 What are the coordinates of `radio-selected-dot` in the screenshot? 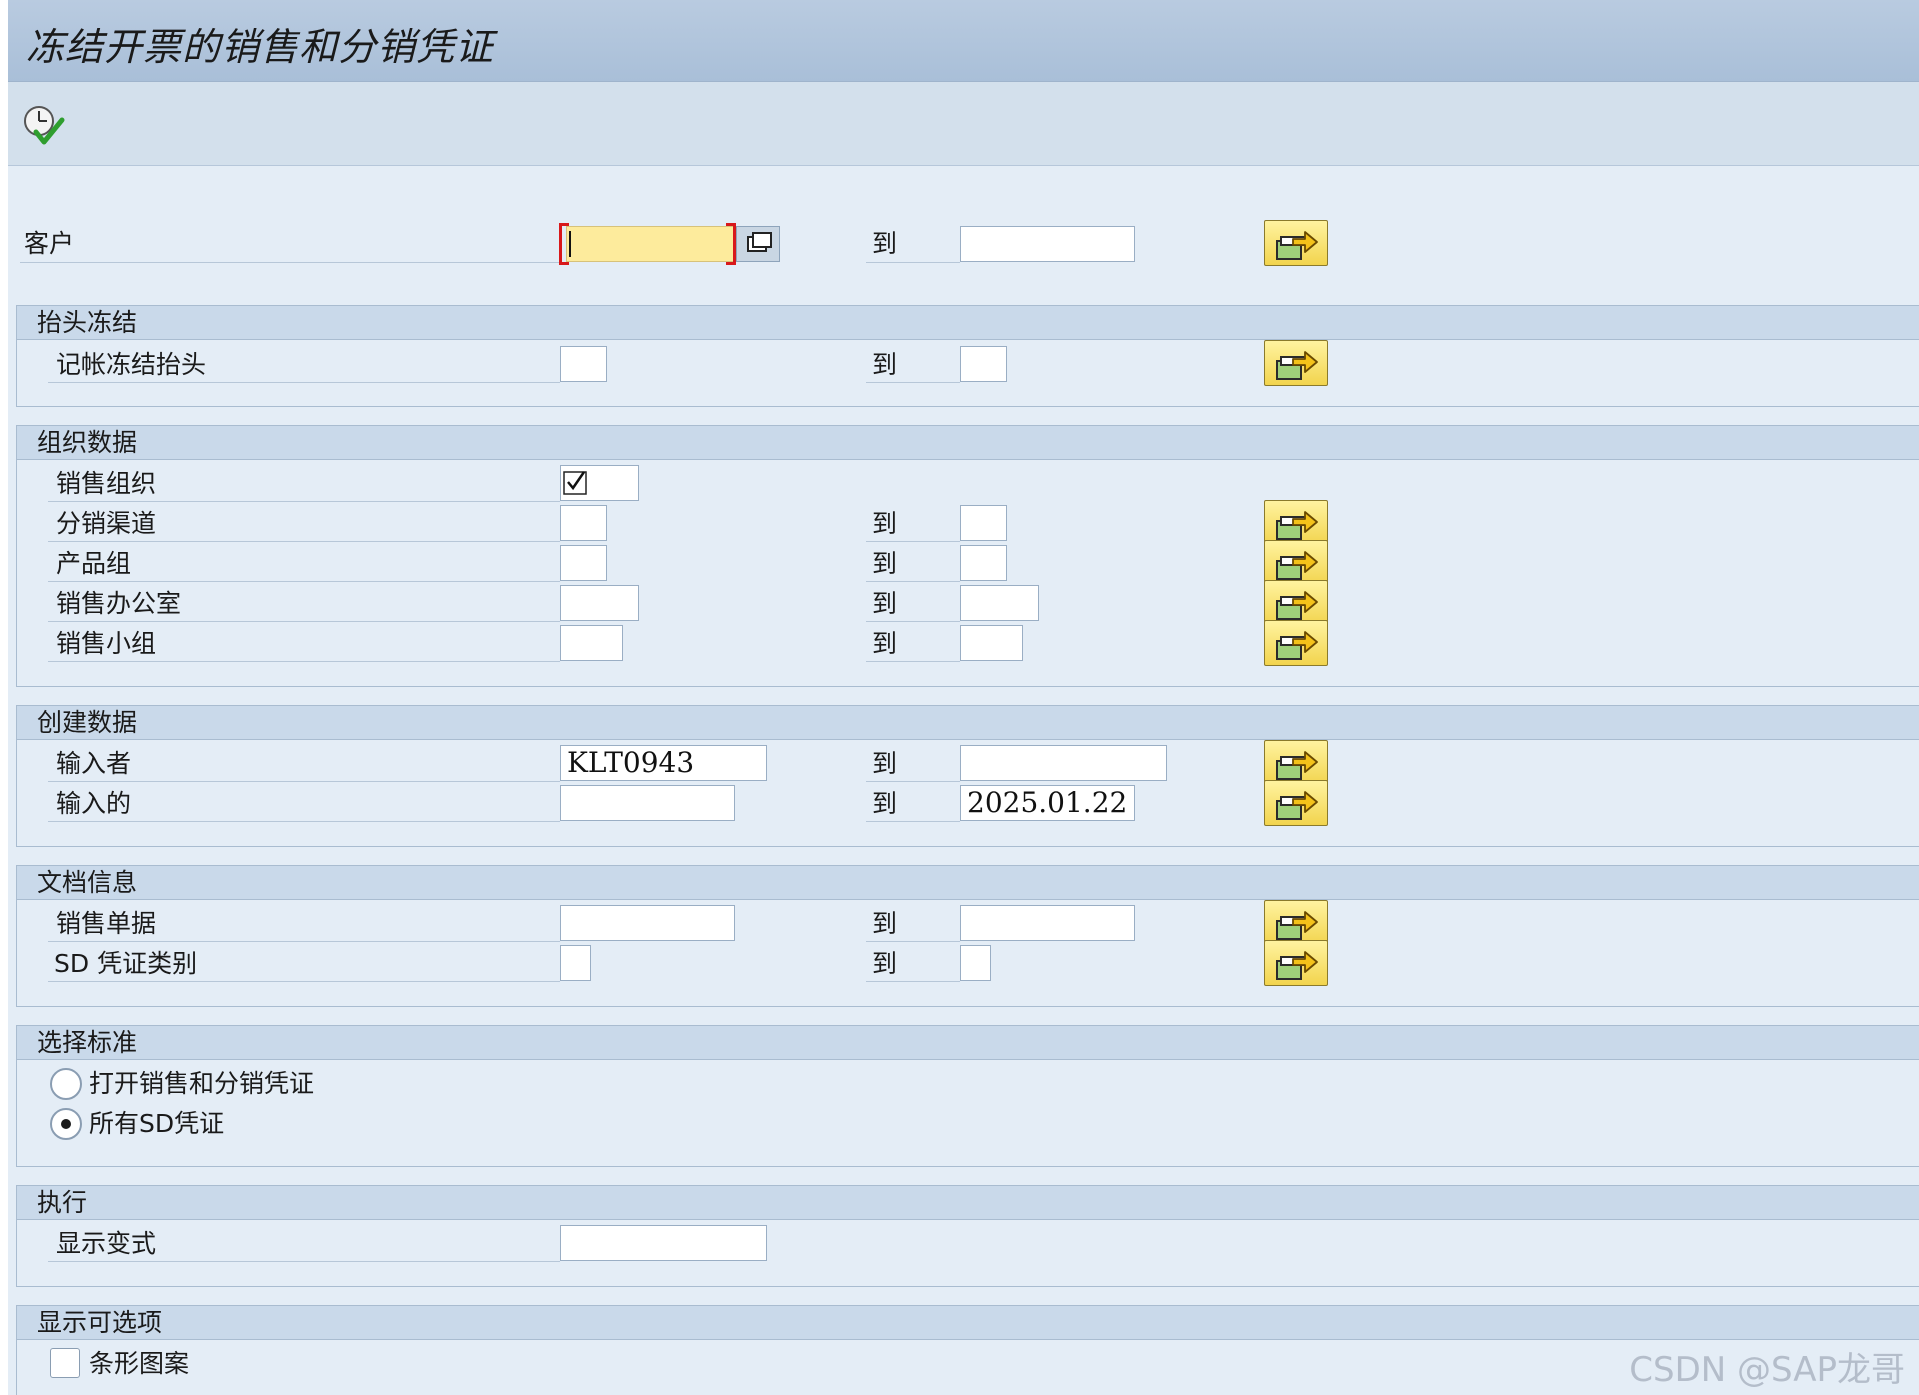 It's located at (66, 1124).